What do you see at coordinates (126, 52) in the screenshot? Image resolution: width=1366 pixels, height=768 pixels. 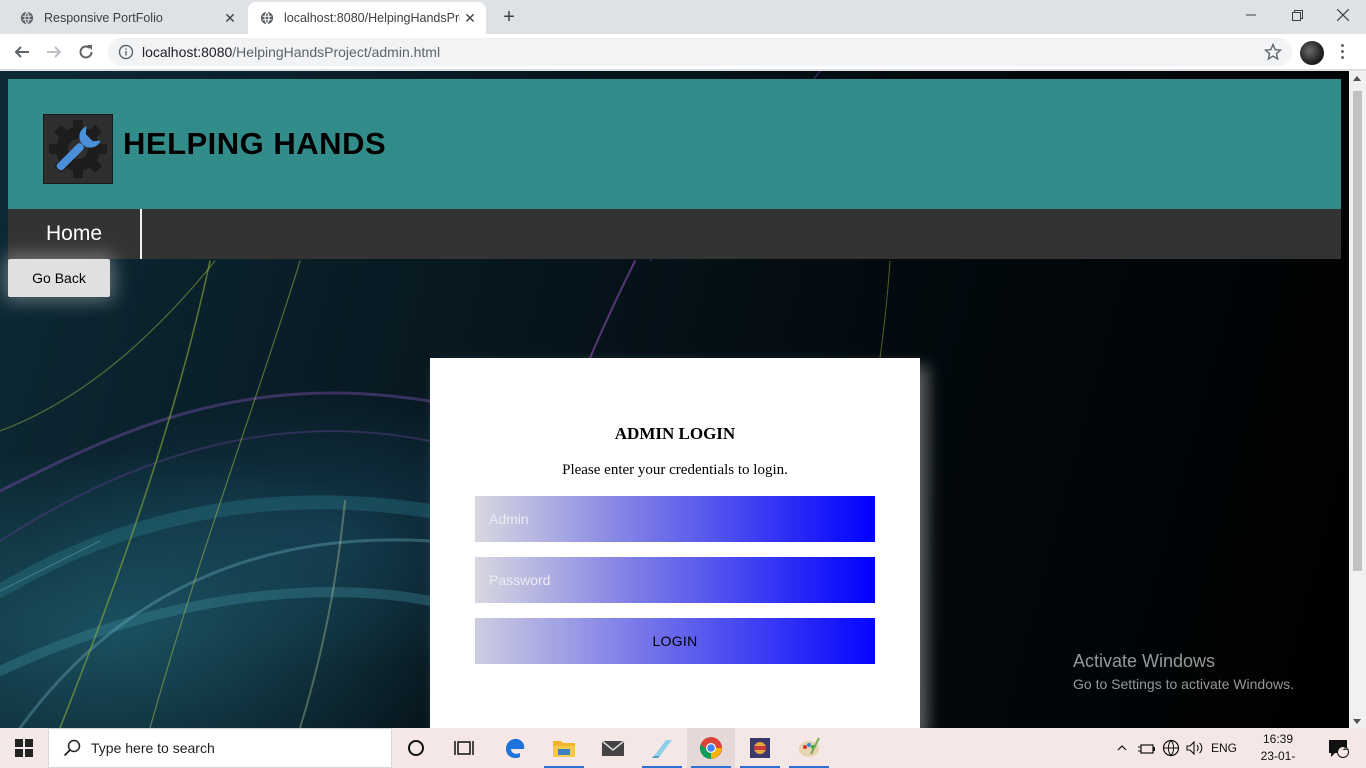 I see `info-icon` at bounding box center [126, 52].